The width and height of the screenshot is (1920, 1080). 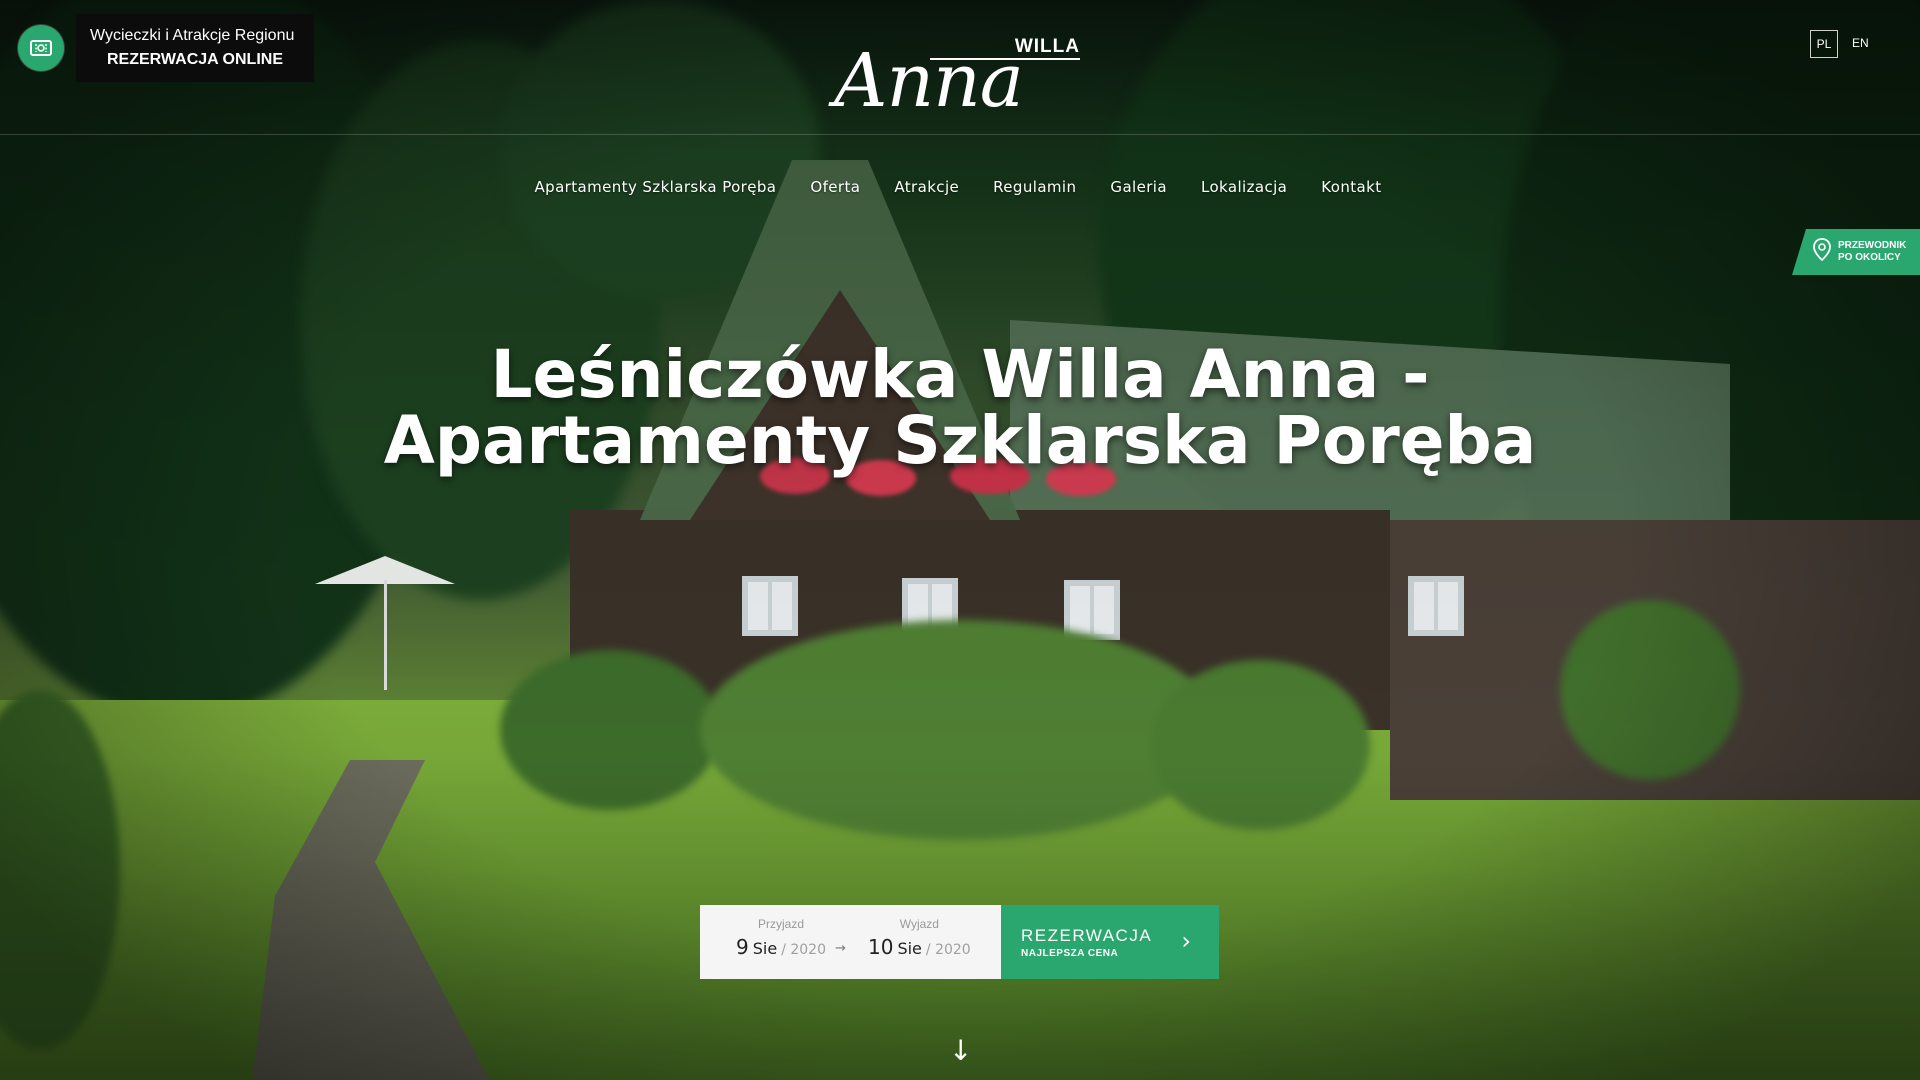 I want to click on departure-value: 10 Sie/ 2020, so click(x=919, y=947).